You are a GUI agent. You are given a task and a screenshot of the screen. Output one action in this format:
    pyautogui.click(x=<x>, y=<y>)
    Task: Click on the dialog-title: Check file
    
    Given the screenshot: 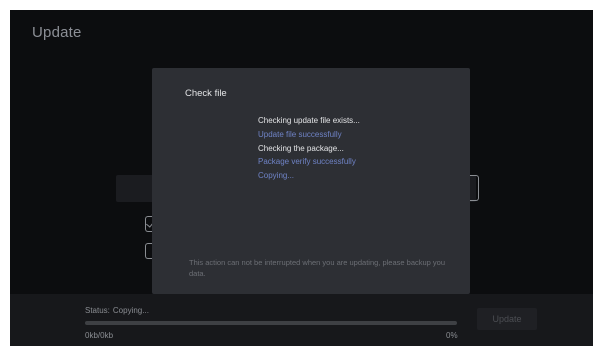 What is the action you would take?
    pyautogui.click(x=206, y=93)
    